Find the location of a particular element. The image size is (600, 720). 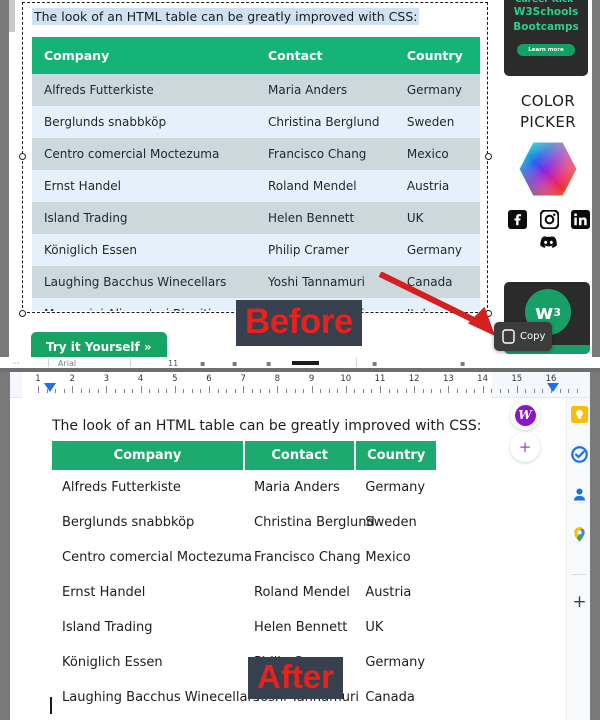

table-cell: Helen Bennett is located at coordinates (300, 627).